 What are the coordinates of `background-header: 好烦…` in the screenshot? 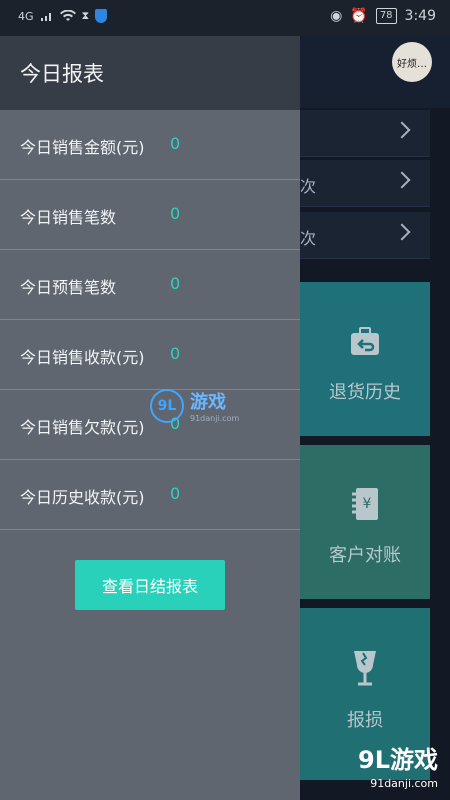 It's located at (375, 72).